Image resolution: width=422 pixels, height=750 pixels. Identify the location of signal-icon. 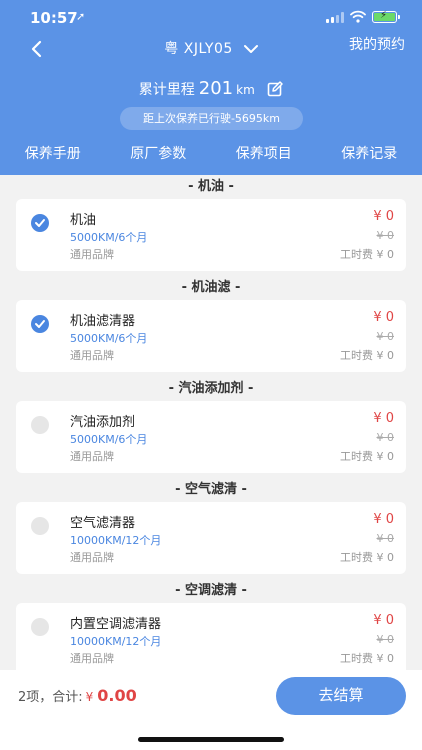
(335, 17).